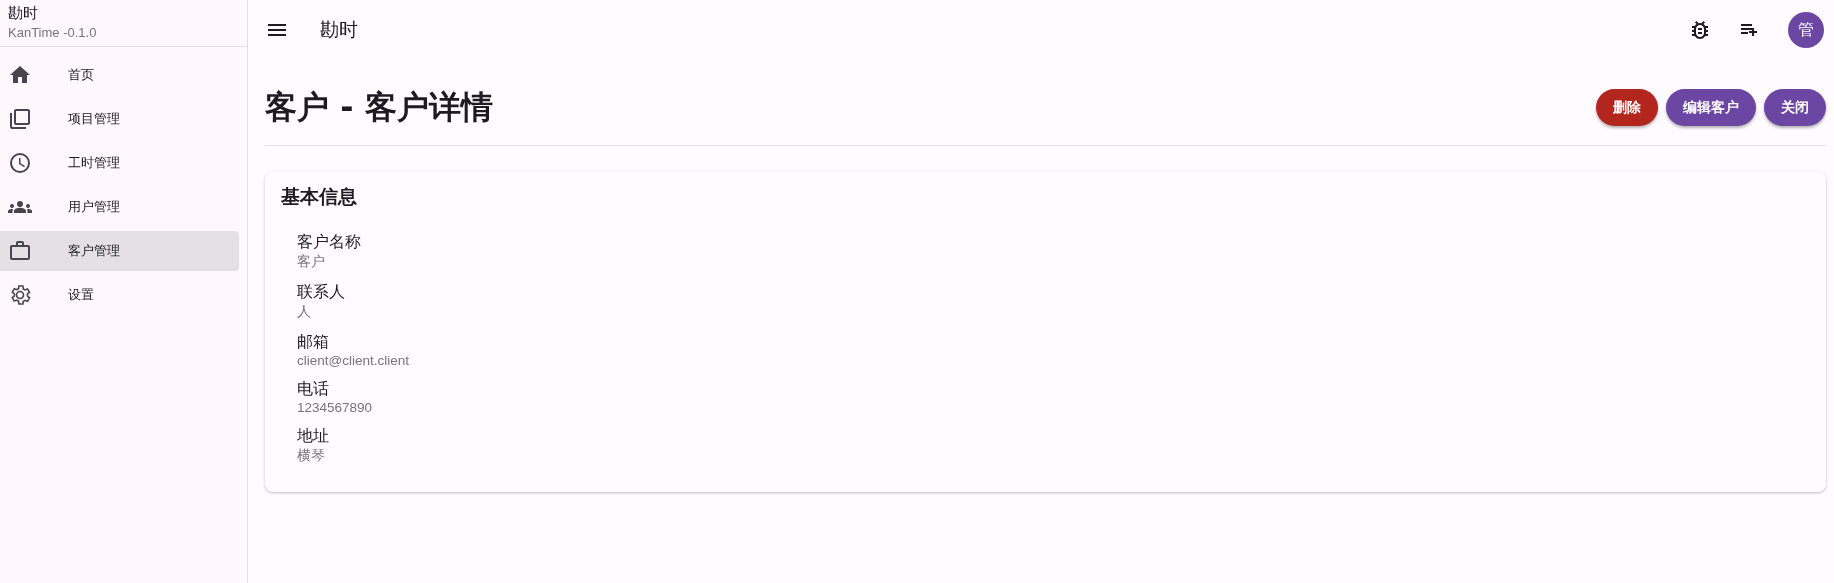 The image size is (1834, 583). Describe the element at coordinates (313, 436) in the screenshot. I see `field-label: 地址` at that location.